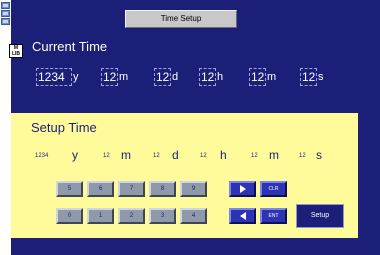 Image resolution: width=380 pixels, height=255 pixels. Describe the element at coordinates (64, 127) in the screenshot. I see `setup-time-label: Setup Time` at that location.